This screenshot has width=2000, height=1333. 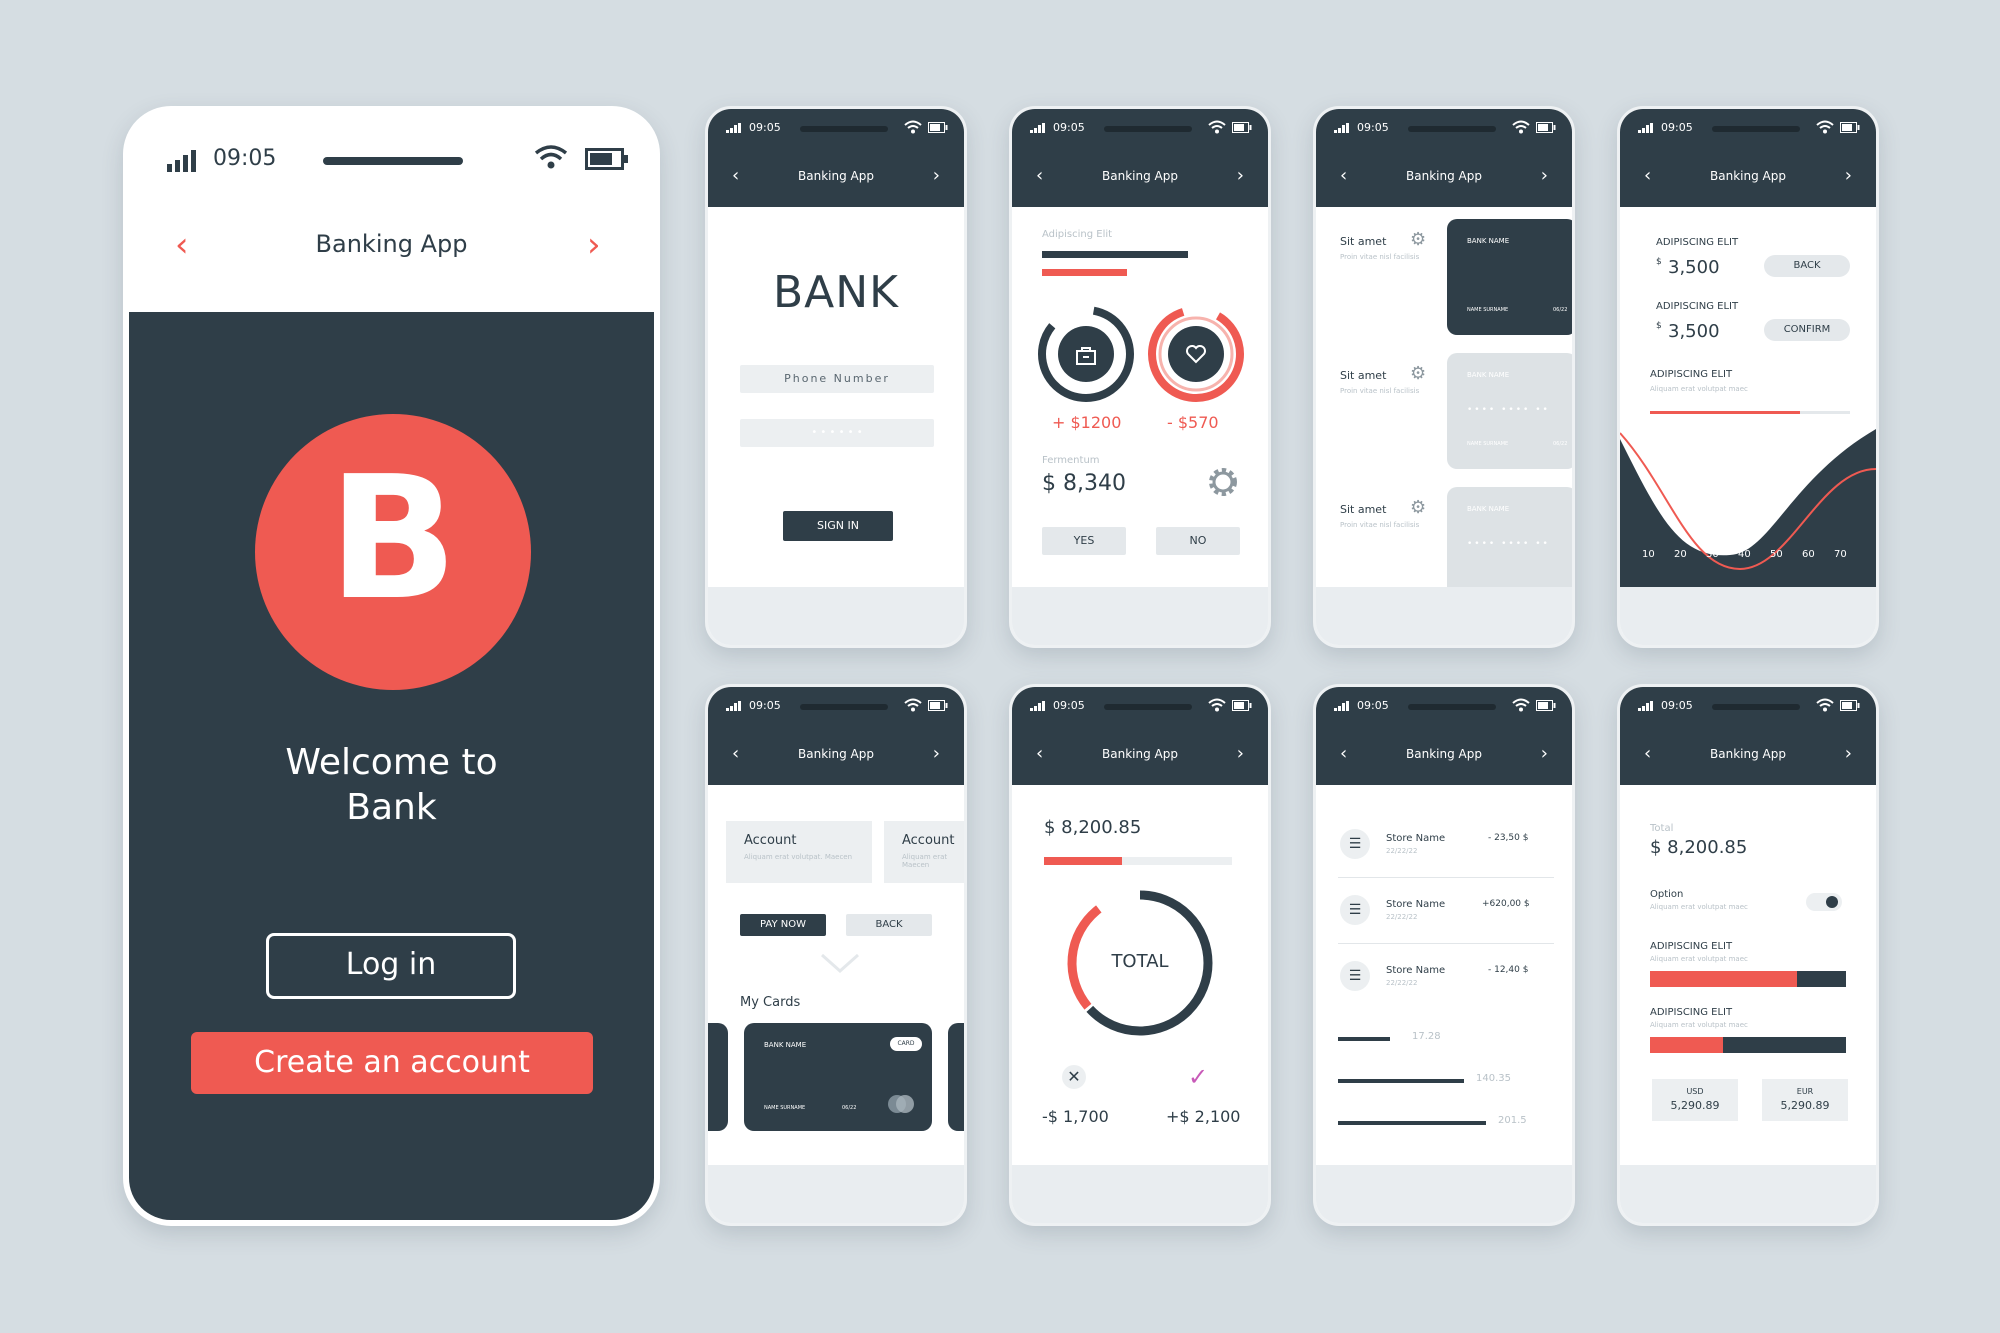 I want to click on gear-icon, so click(x=1223, y=482).